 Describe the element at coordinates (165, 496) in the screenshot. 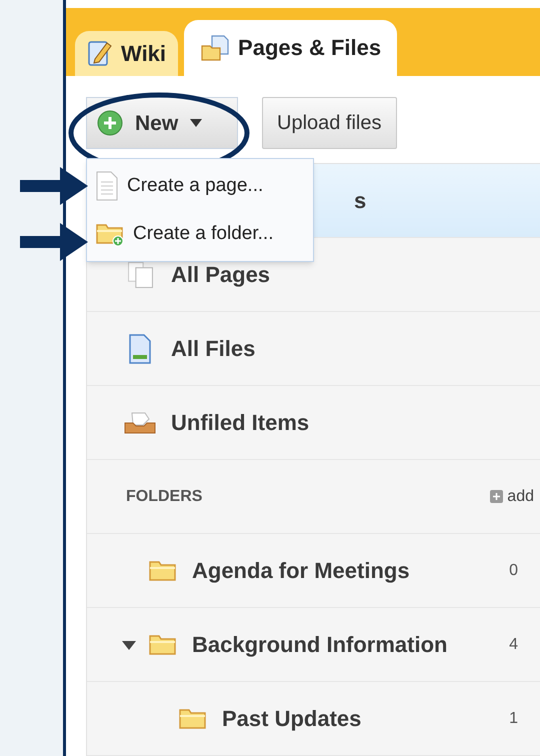

I see `folders-heading: FOLDERS` at that location.